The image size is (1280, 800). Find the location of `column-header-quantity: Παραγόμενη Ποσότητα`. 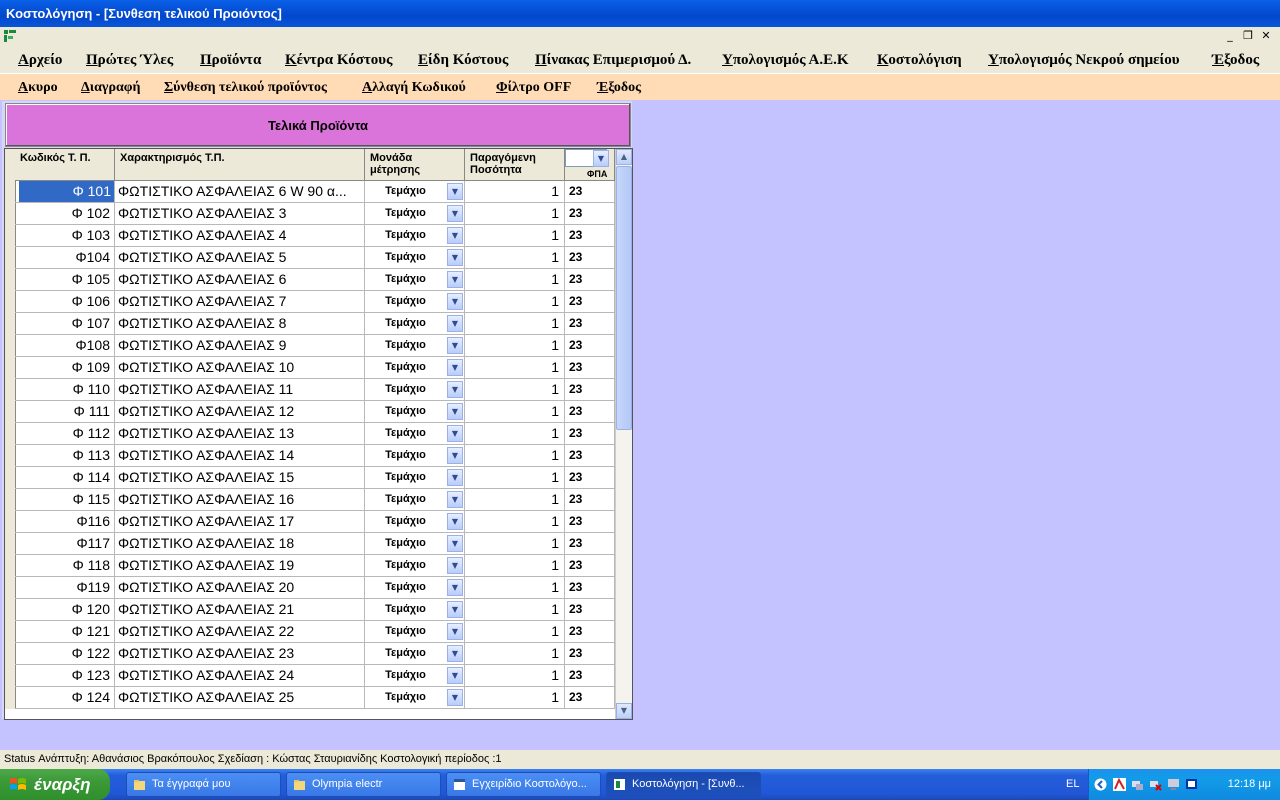

column-header-quantity: Παραγόμενη Ποσότητα is located at coordinates (515, 165).